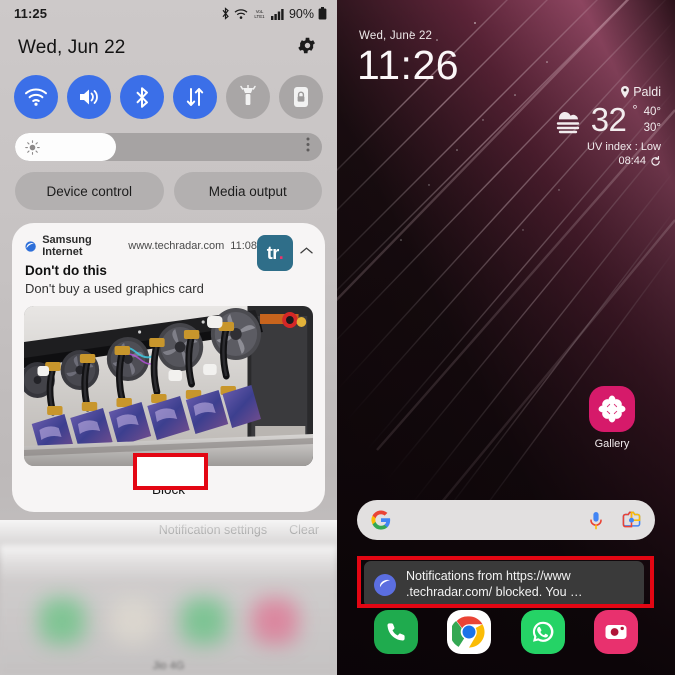 Image resolution: width=675 pixels, height=675 pixels. Describe the element at coordinates (168, 666) in the screenshot. I see `carrier-label: Jio 4G` at that location.